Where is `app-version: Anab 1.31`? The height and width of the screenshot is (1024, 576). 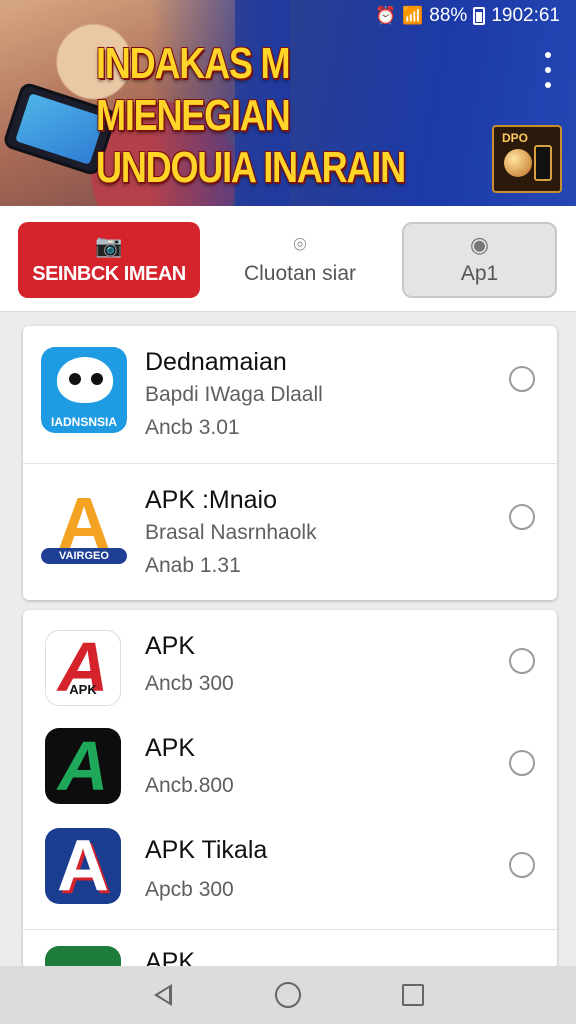 app-version: Anab 1.31 is located at coordinates (193, 565).